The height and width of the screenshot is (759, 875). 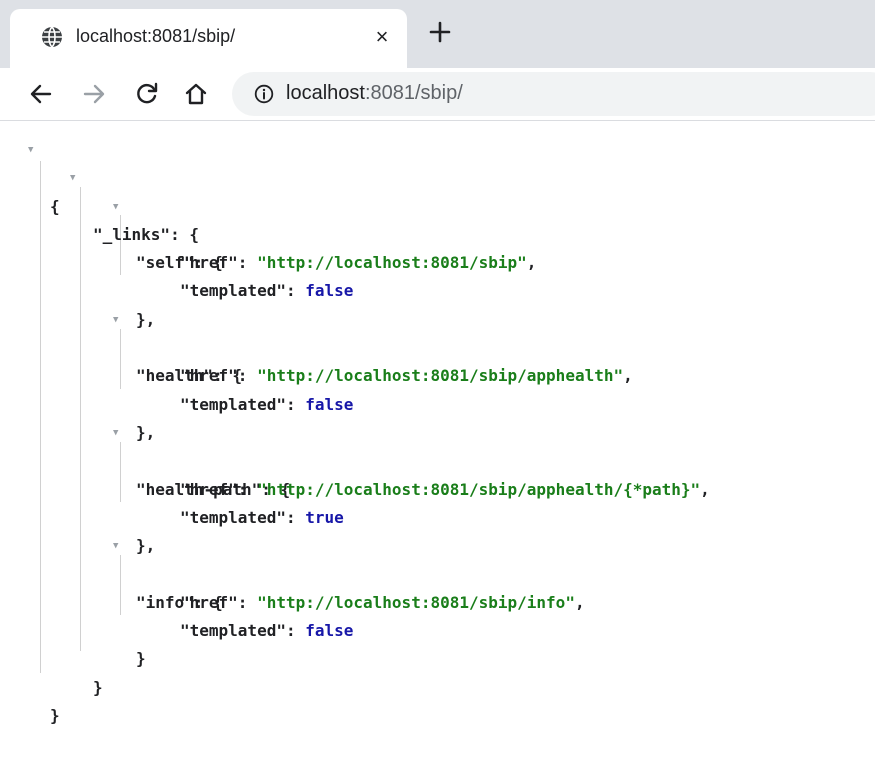 I want to click on json-line: ▼ "health-path": {, so click(x=437, y=459).